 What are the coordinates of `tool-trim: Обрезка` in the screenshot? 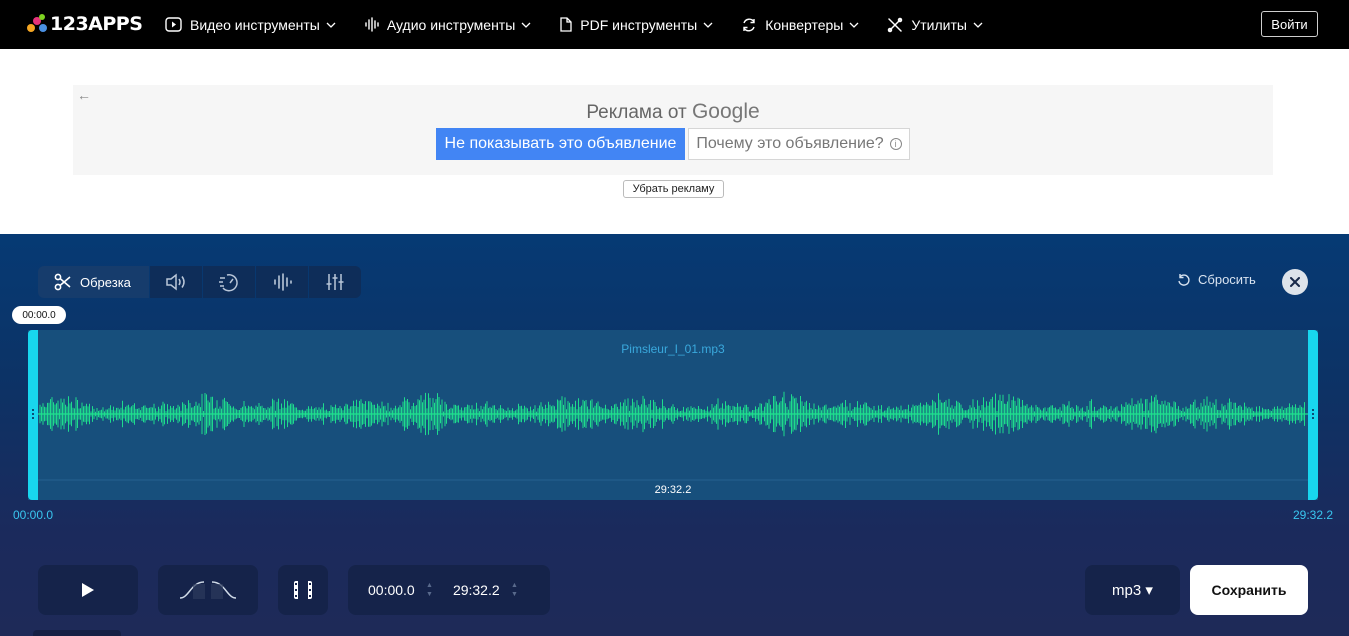 It's located at (93, 282).